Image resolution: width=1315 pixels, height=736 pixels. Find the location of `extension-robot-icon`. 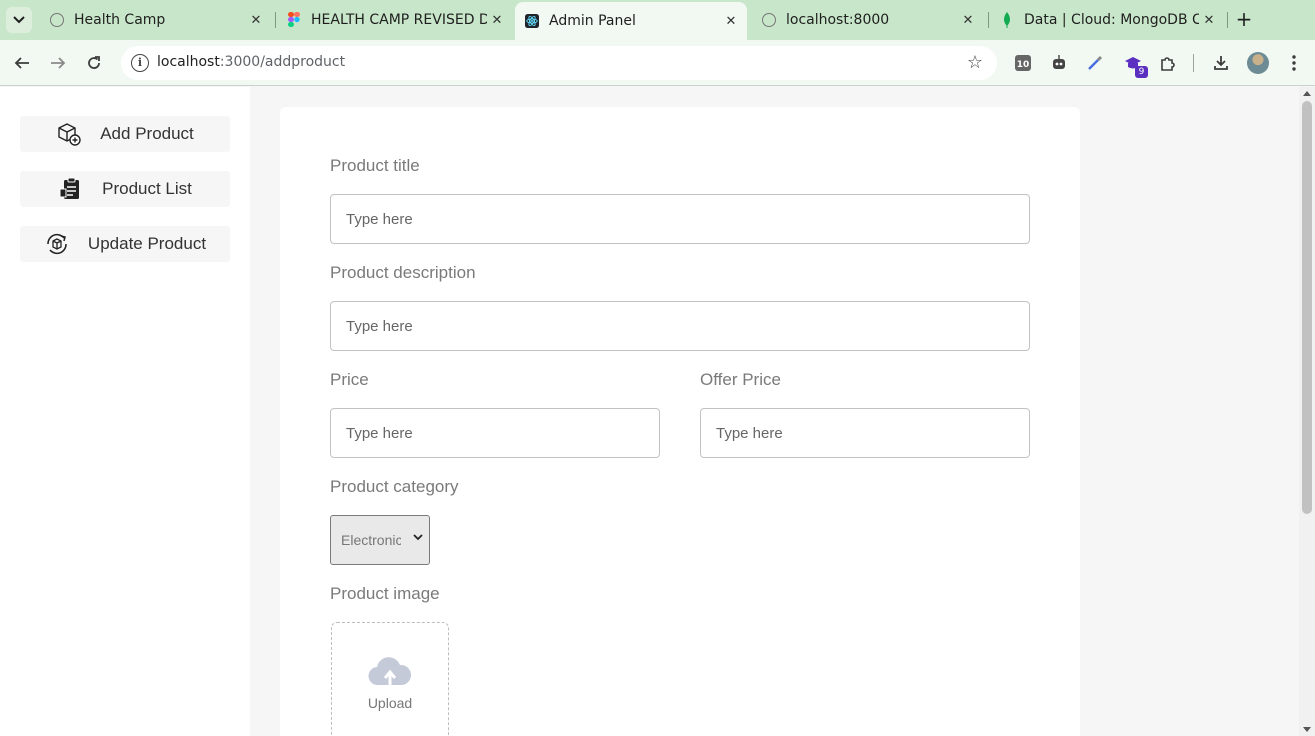

extension-robot-icon is located at coordinates (1059, 63).